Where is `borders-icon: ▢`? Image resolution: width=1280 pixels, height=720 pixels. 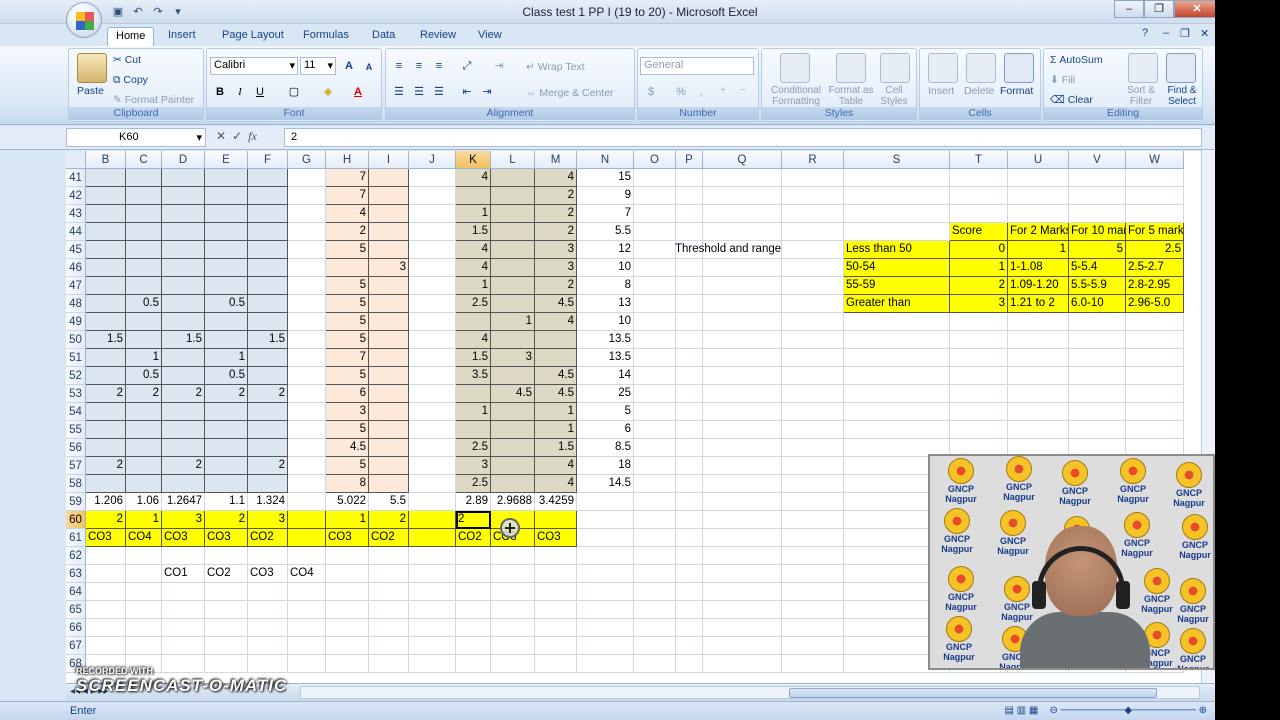 borders-icon: ▢ is located at coordinates (294, 92).